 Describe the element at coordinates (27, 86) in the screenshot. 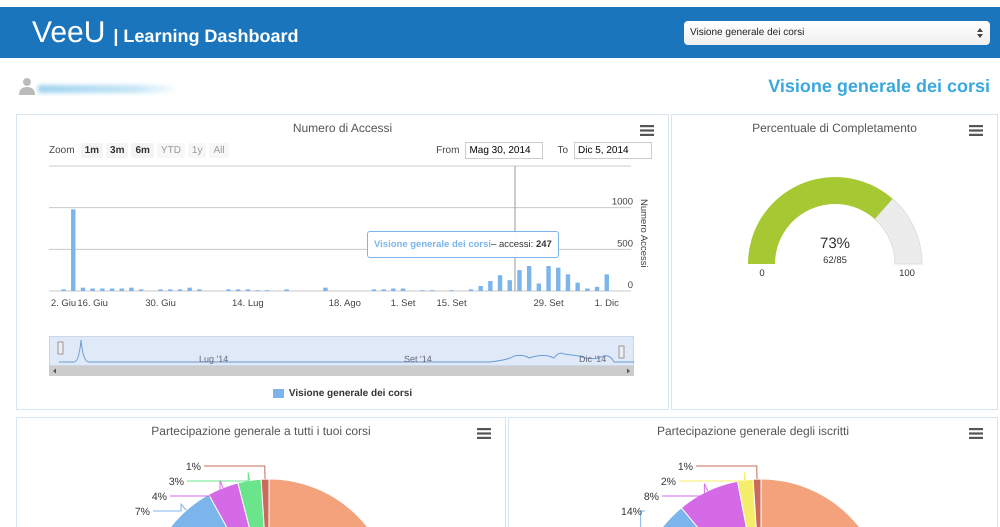

I see `user-icon` at that location.